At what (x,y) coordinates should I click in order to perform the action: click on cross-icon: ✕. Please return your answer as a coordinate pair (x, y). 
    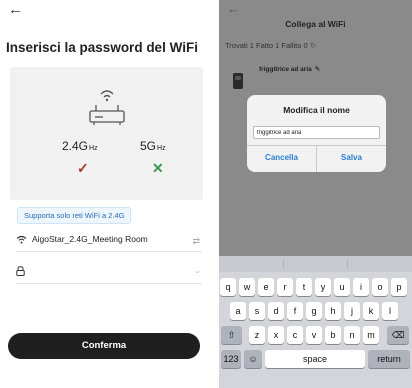
    Looking at the image, I should click on (158, 168).